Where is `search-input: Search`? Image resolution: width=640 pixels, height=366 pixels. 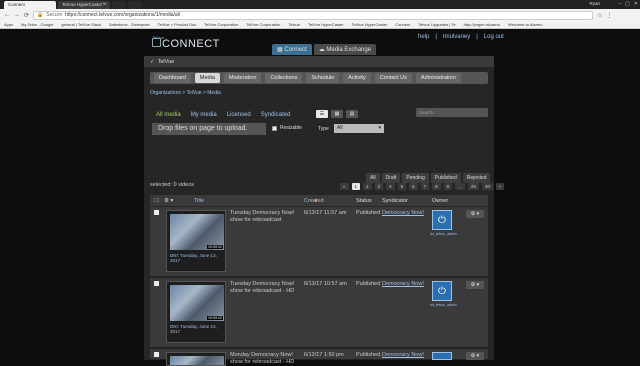 search-input: Search is located at coordinates (452, 112).